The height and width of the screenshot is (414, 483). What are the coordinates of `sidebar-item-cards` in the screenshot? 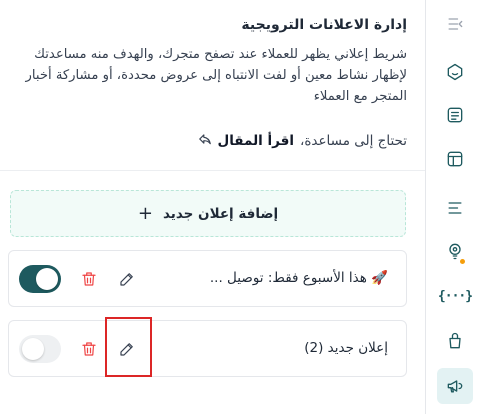 It's located at (455, 115).